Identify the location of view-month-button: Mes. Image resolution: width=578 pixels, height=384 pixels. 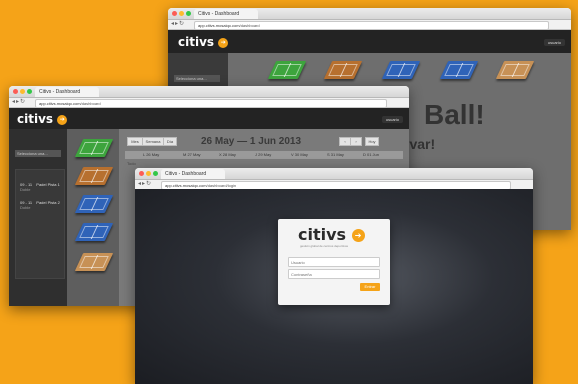
(135, 141).